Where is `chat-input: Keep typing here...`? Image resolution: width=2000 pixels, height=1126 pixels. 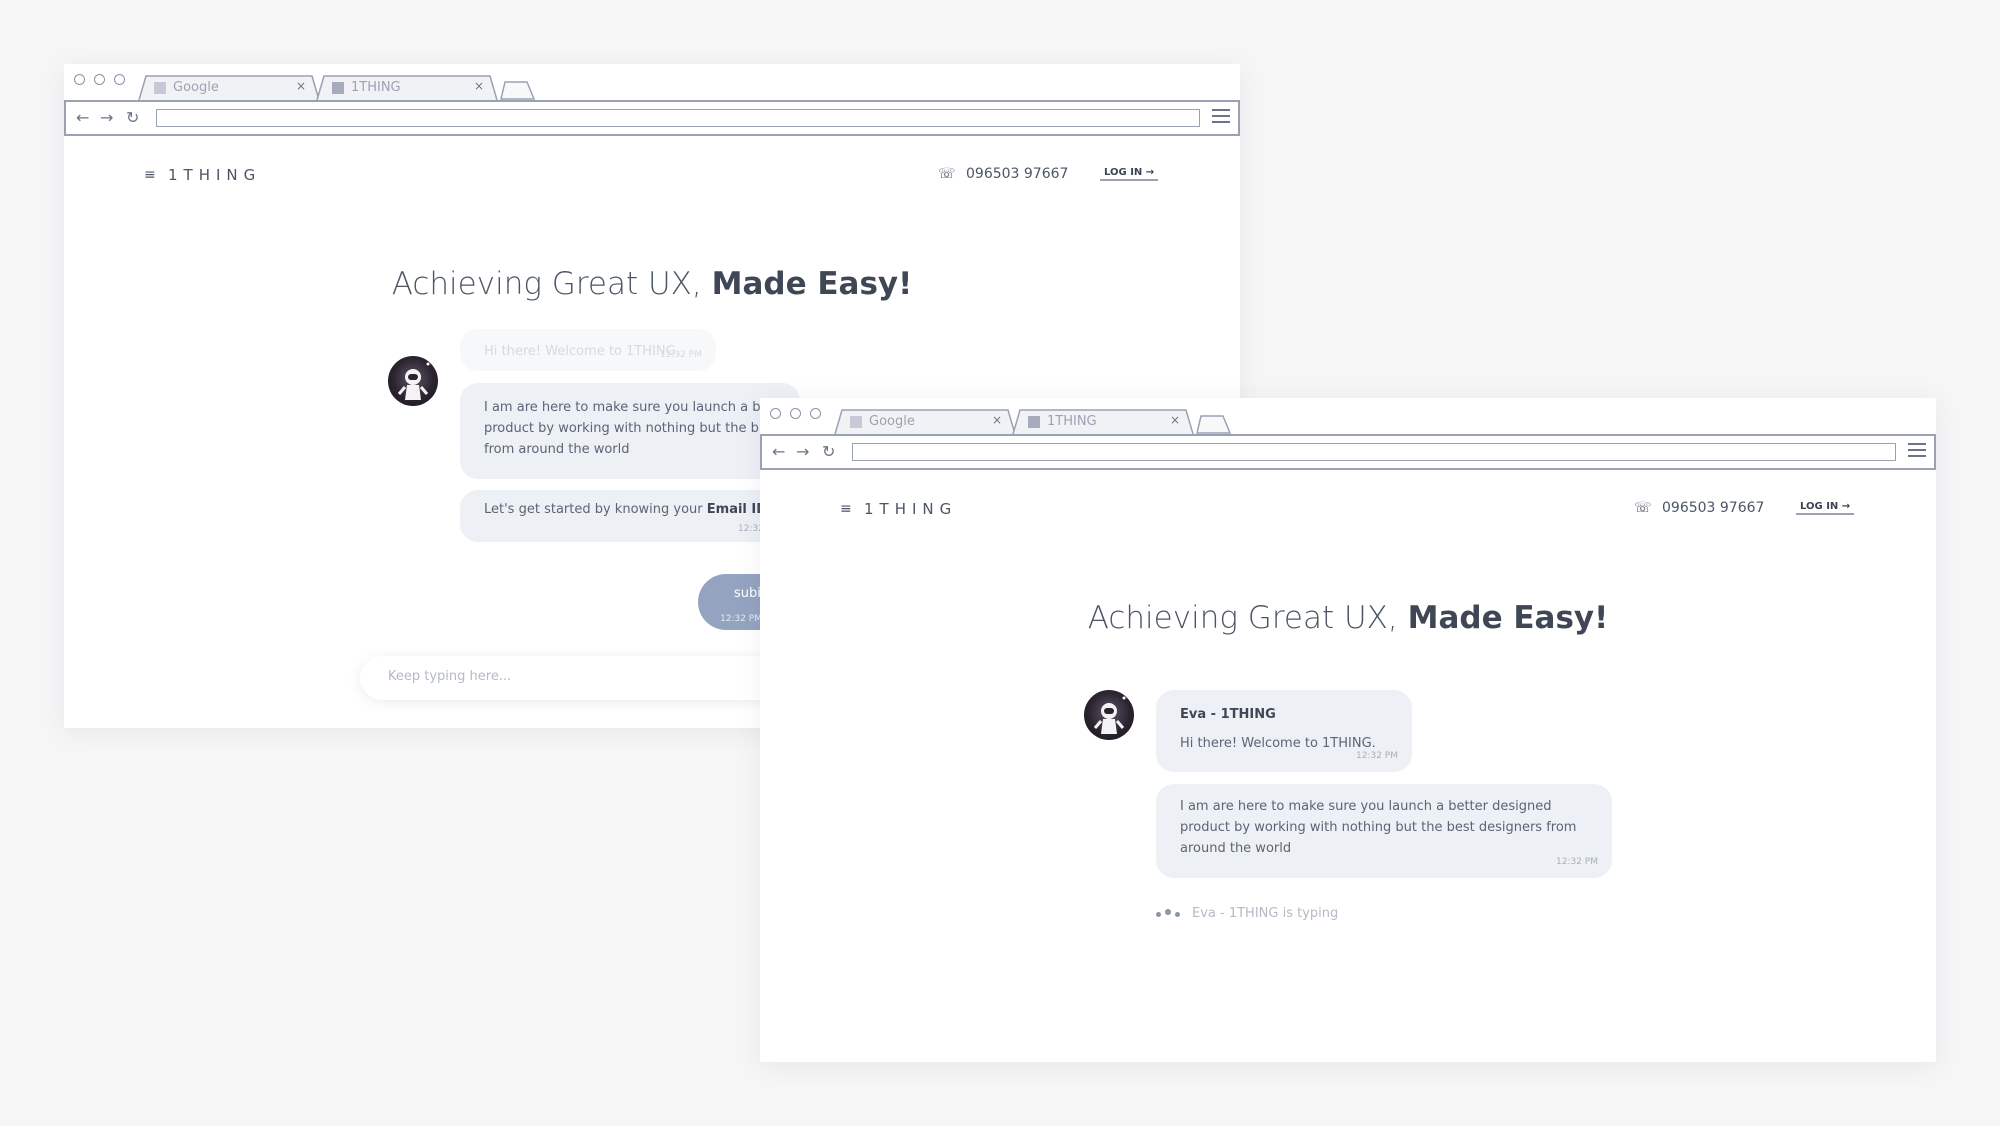 chat-input: Keep typing here... is located at coordinates (590, 678).